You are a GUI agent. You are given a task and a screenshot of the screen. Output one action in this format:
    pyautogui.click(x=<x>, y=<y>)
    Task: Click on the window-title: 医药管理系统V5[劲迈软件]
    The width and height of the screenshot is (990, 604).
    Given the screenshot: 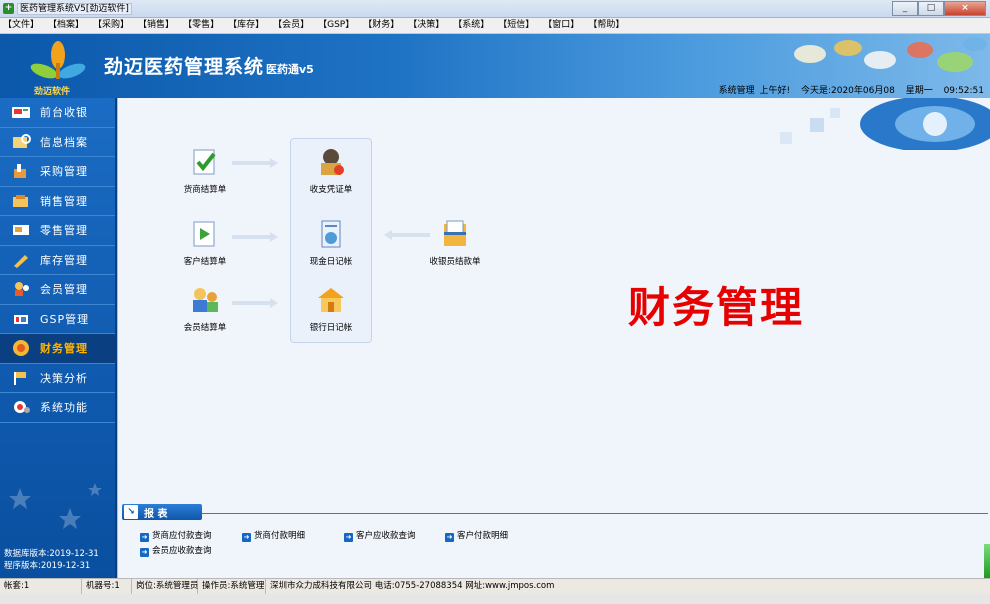 What is the action you would take?
    pyautogui.click(x=74, y=9)
    